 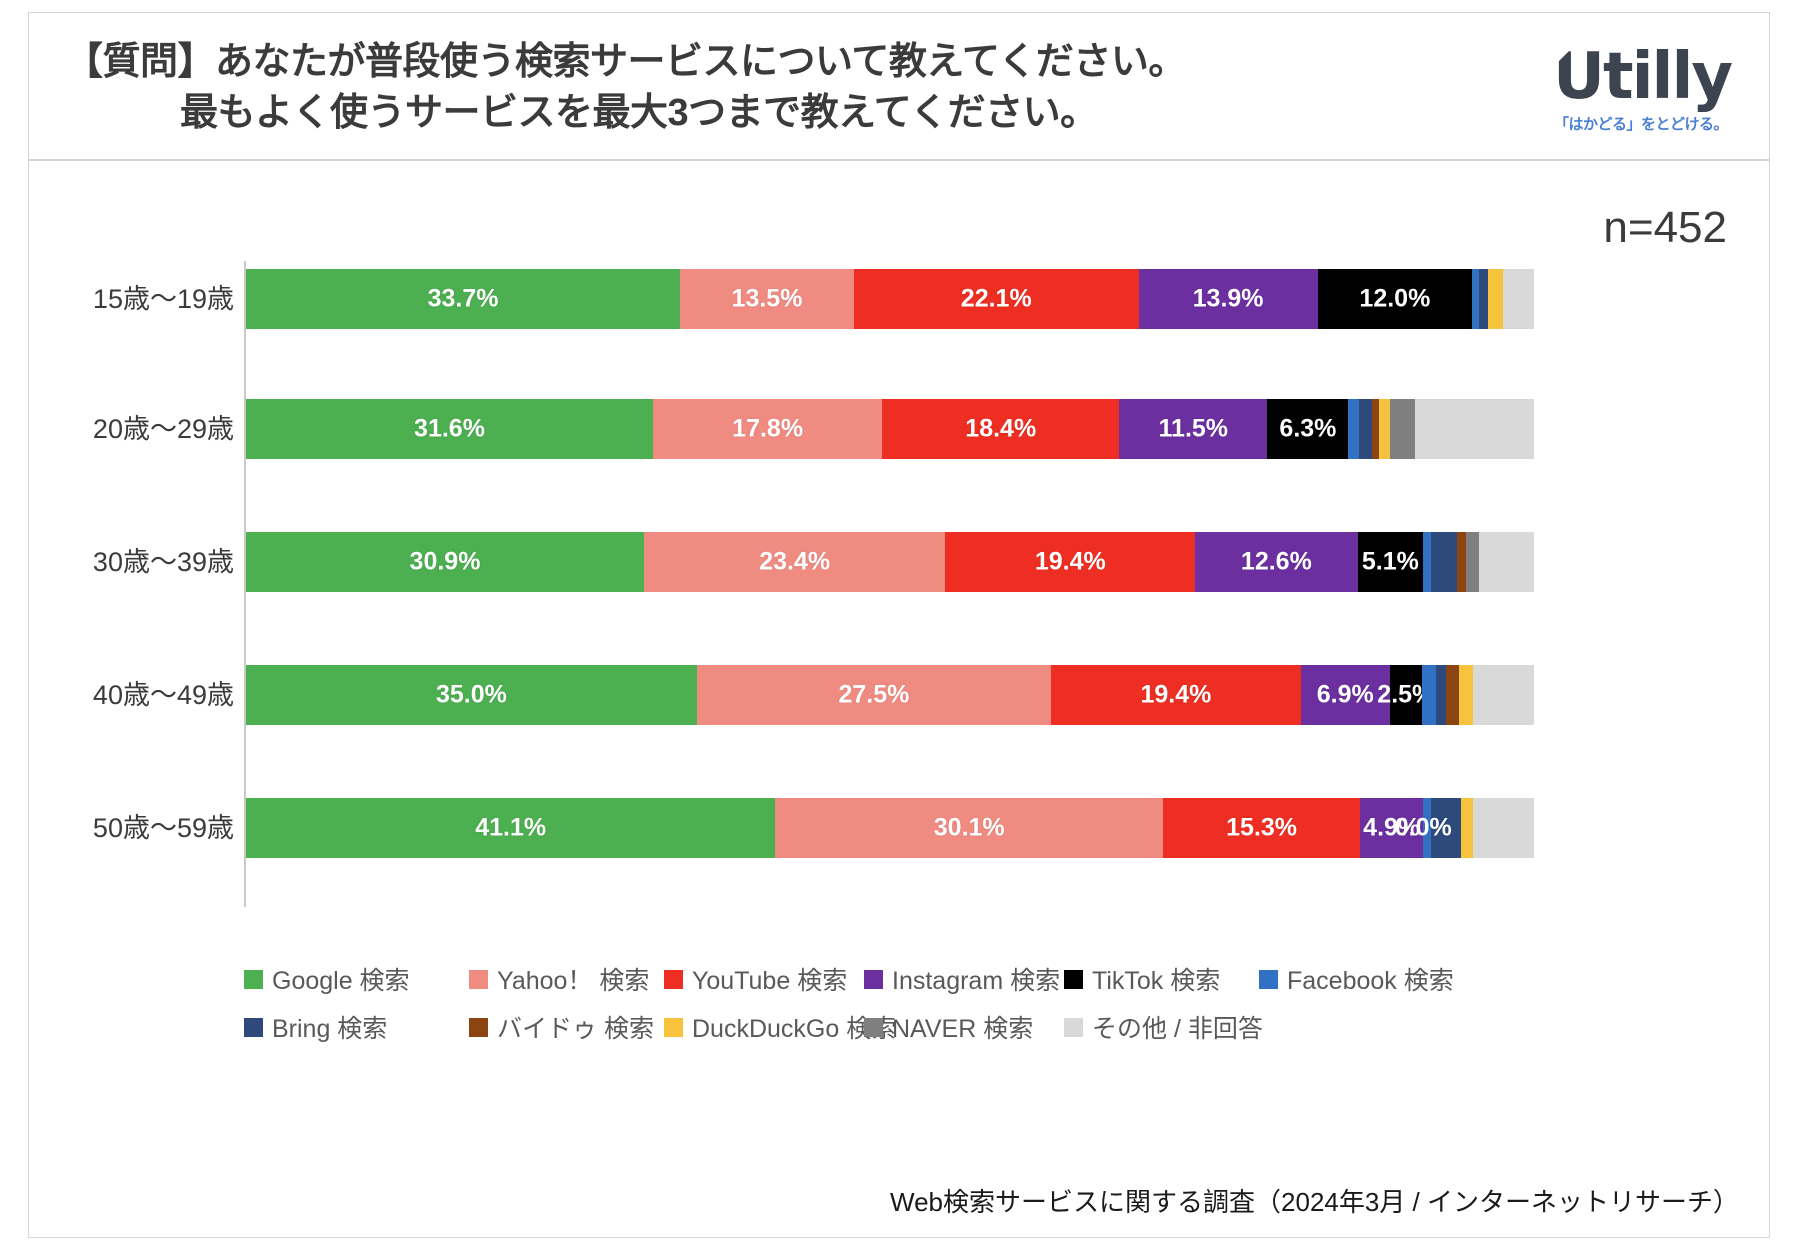 I want to click on bar-segment: 30.1%, so click(x=969, y=828).